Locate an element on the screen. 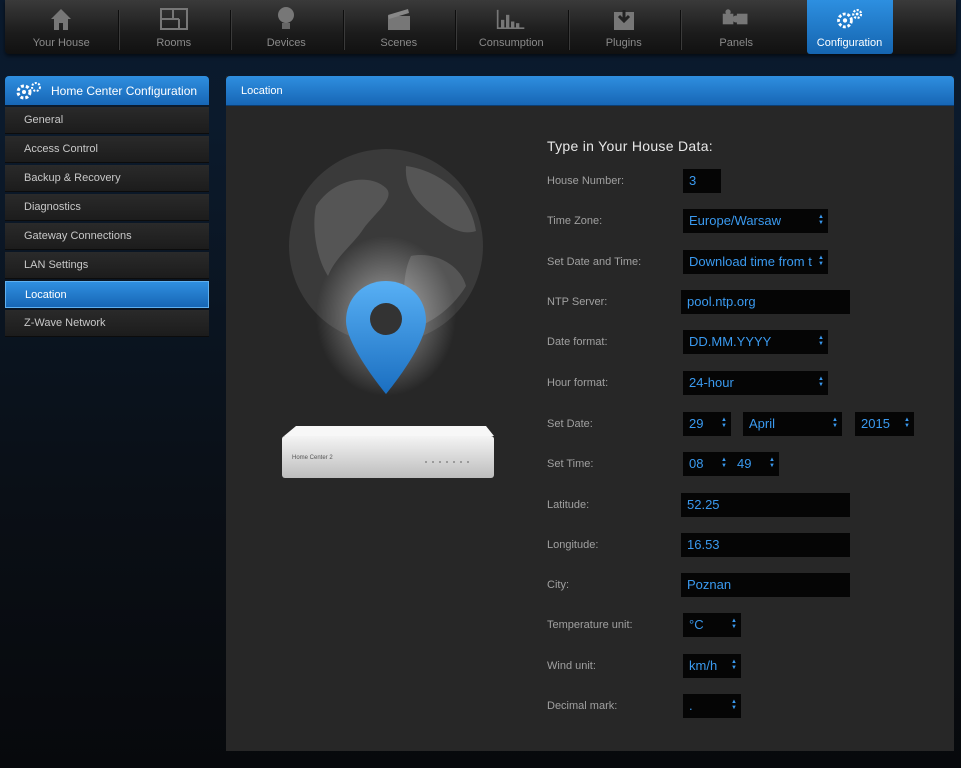 This screenshot has width=961, height=768. set-time-row: Set Time: 08 49 is located at coordinates (747, 467).